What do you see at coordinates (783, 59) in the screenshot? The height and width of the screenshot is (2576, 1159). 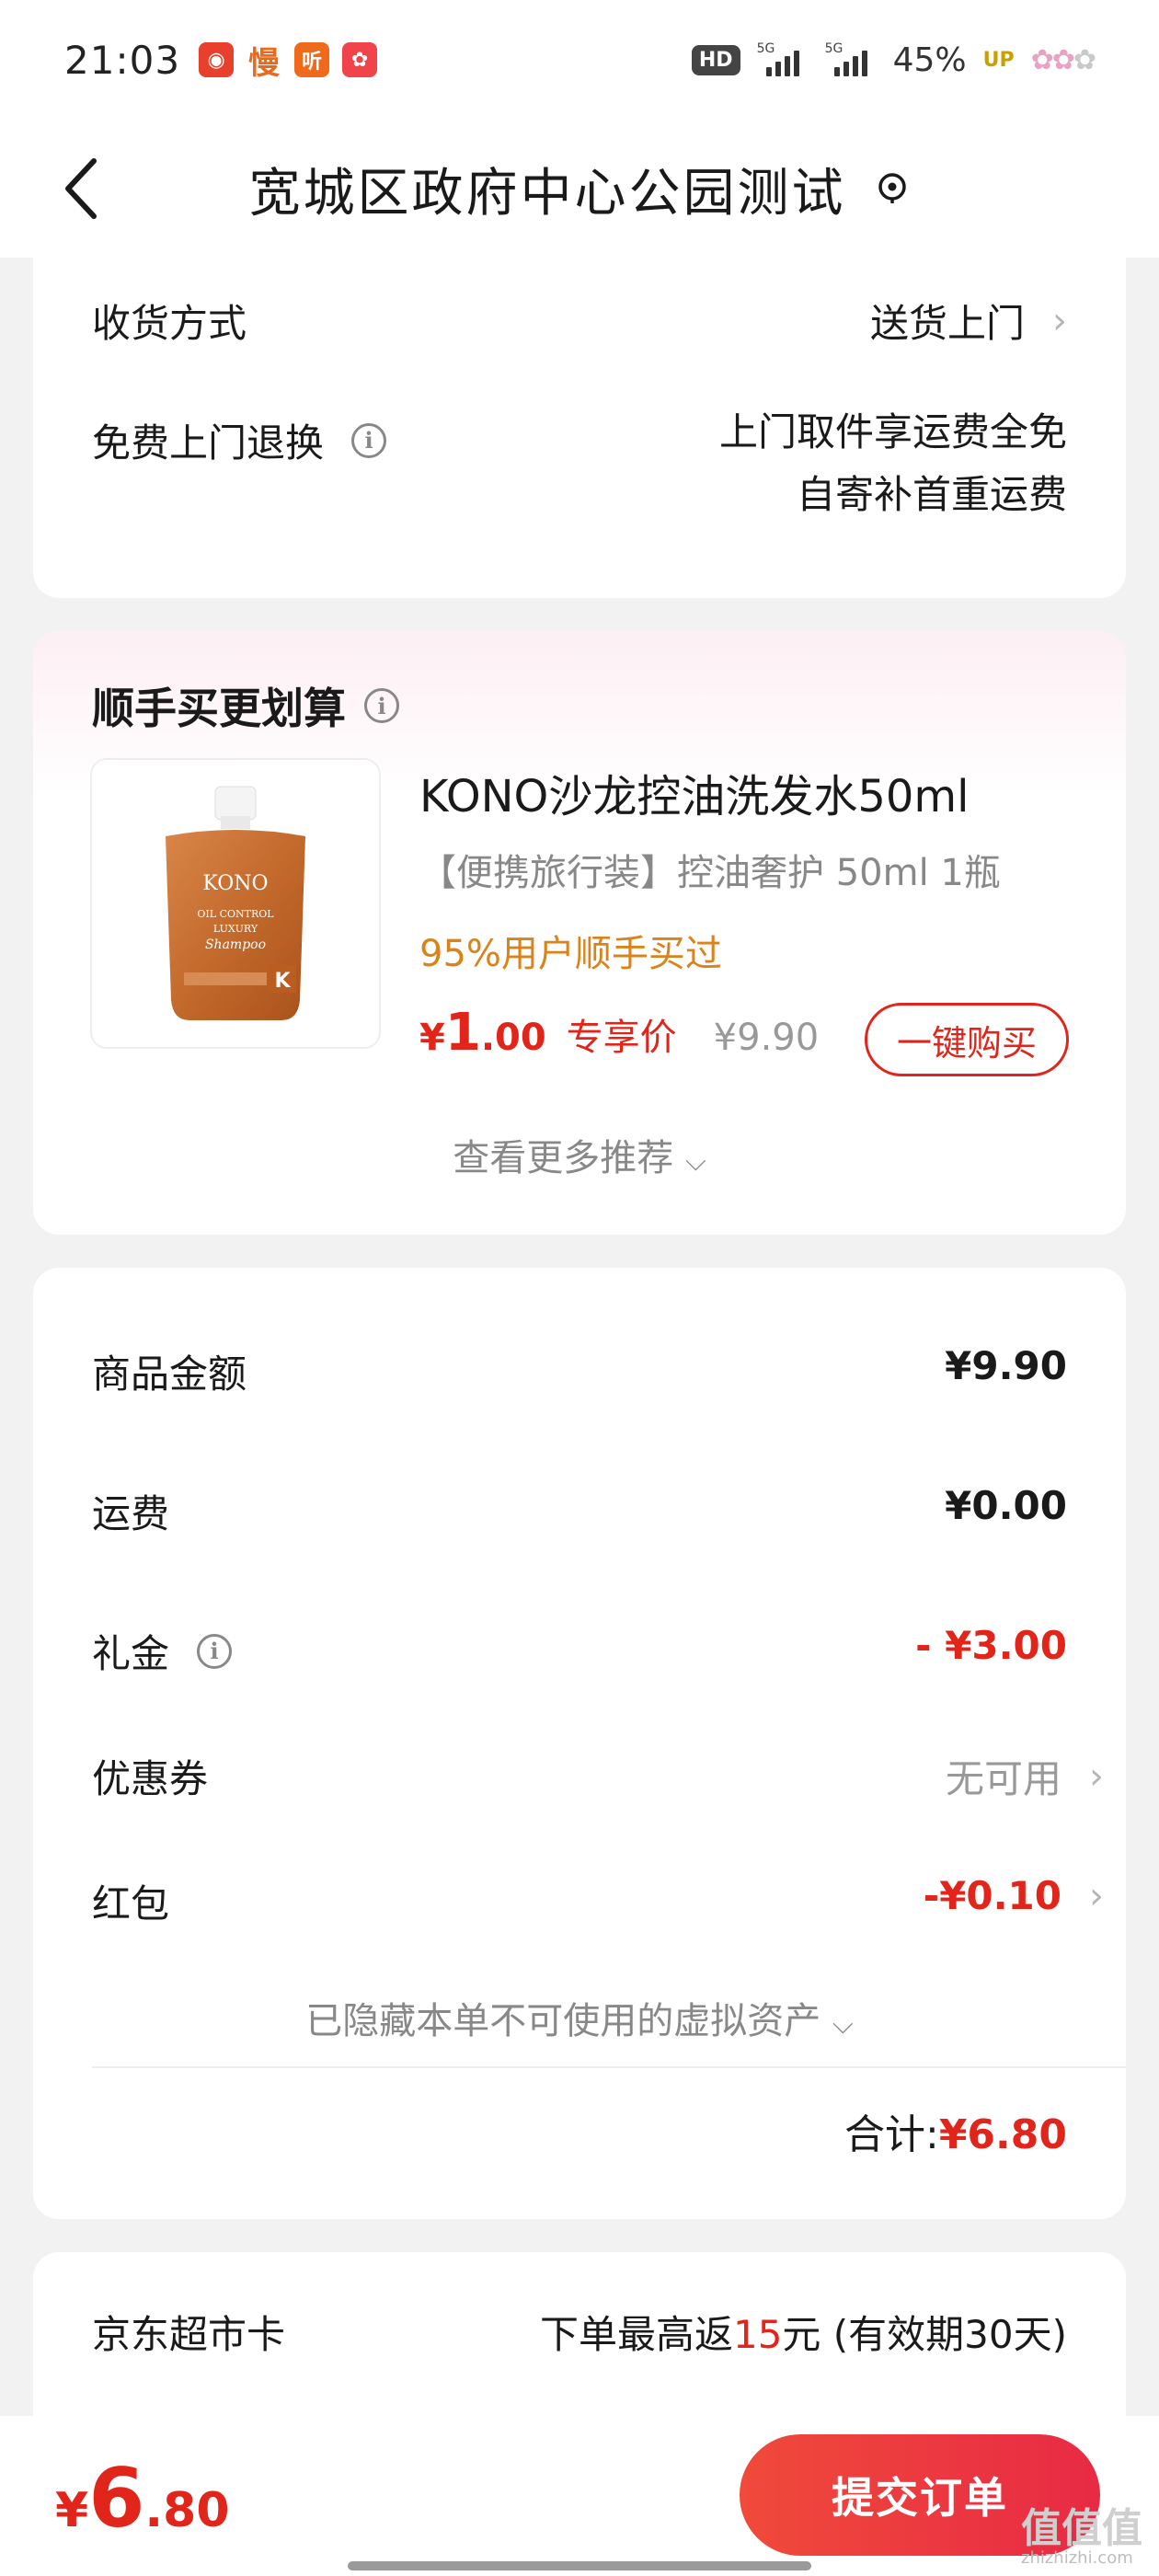 I see `signal-icon: 5G` at bounding box center [783, 59].